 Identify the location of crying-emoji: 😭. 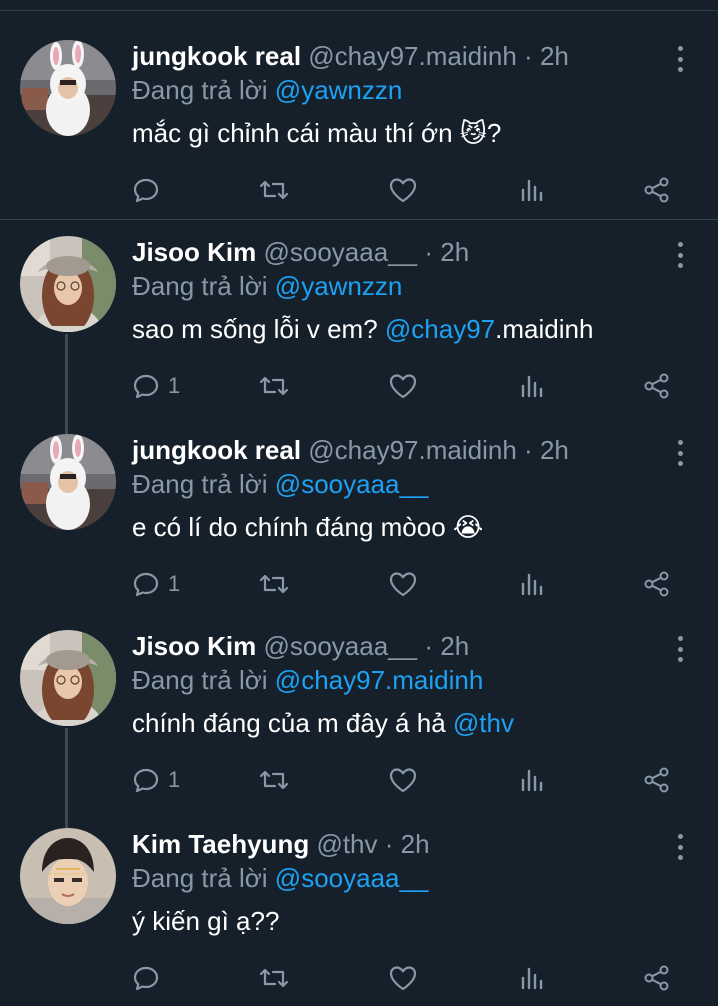
(468, 527).